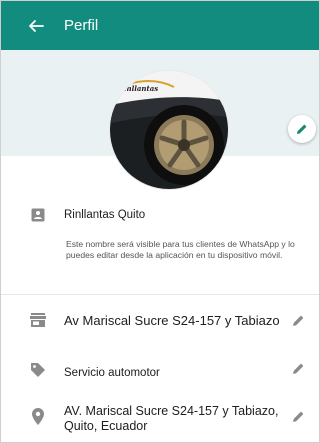 The width and height of the screenshot is (320, 443). What do you see at coordinates (172, 320) in the screenshot?
I see `address-text: Av Mariscal Sucre S24-157 y Tabiazo` at bounding box center [172, 320].